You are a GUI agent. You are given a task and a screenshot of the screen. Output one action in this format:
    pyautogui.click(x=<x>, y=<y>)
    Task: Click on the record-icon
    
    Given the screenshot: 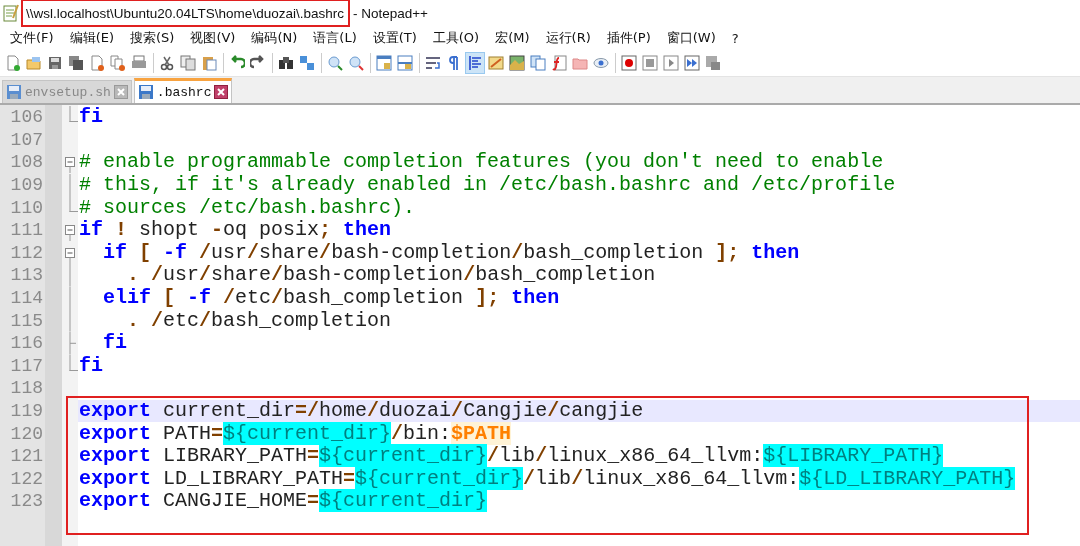 What is the action you would take?
    pyautogui.click(x=629, y=63)
    